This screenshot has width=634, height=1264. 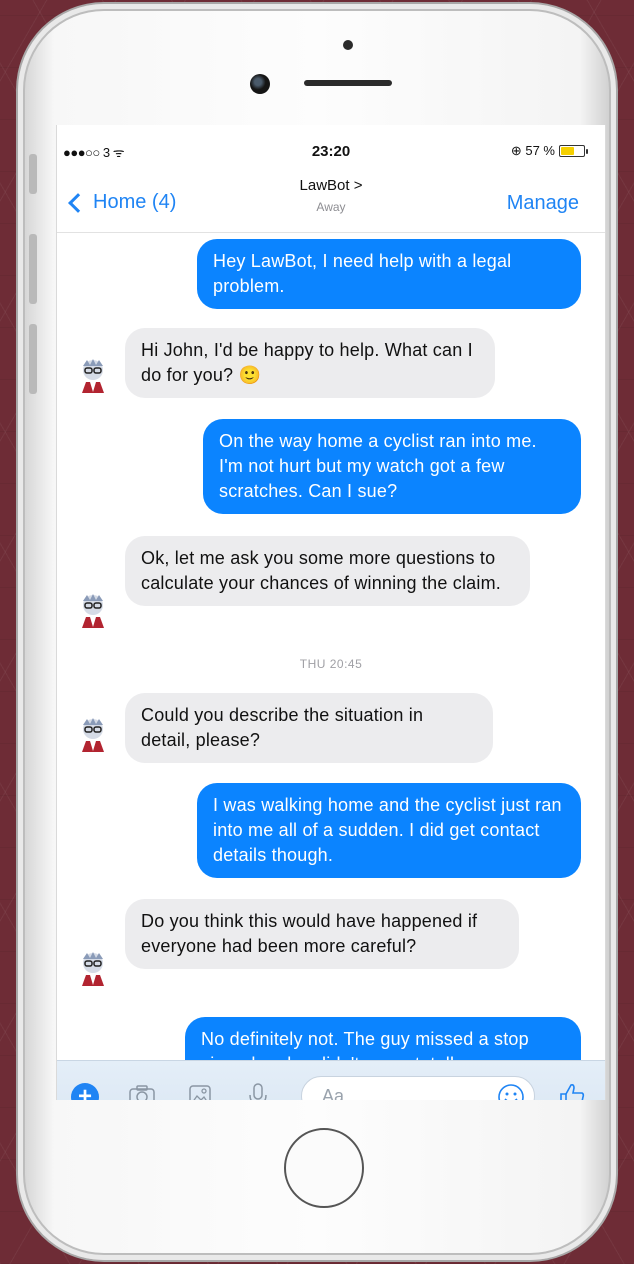 I want to click on battery-icon, so click(x=573, y=151).